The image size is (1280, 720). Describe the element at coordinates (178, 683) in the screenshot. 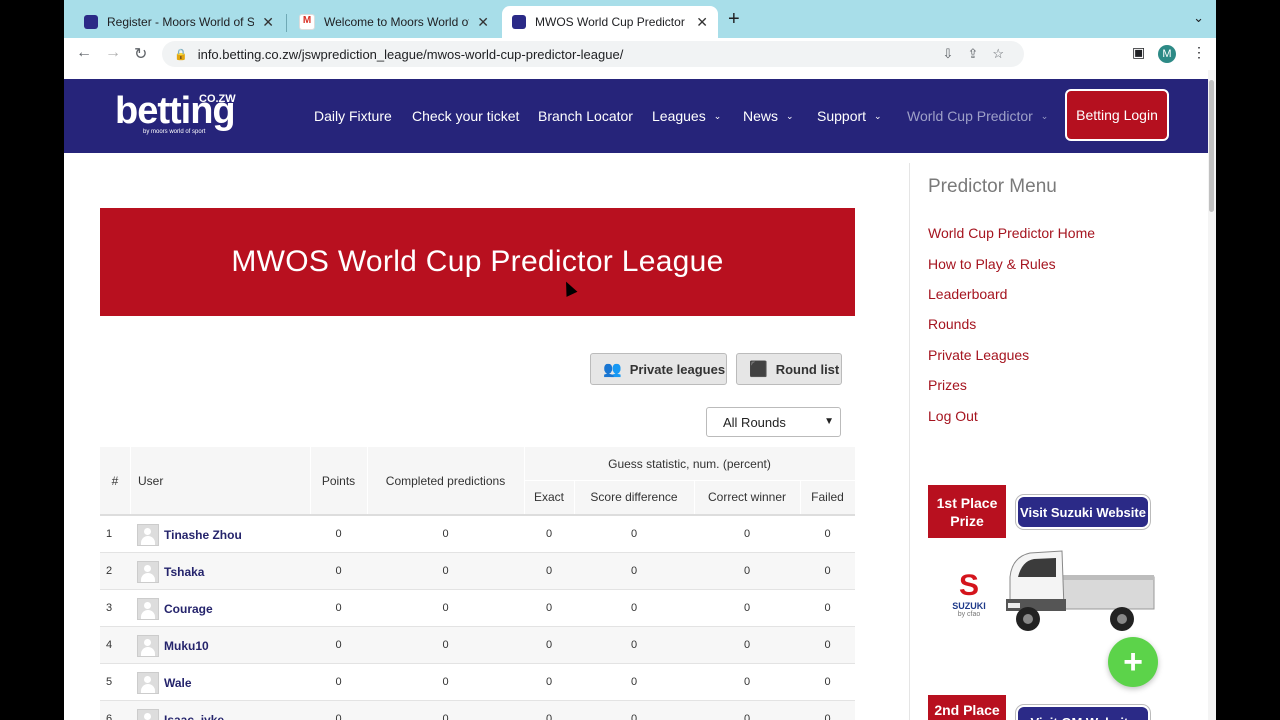

I see `user-name: Wale` at that location.